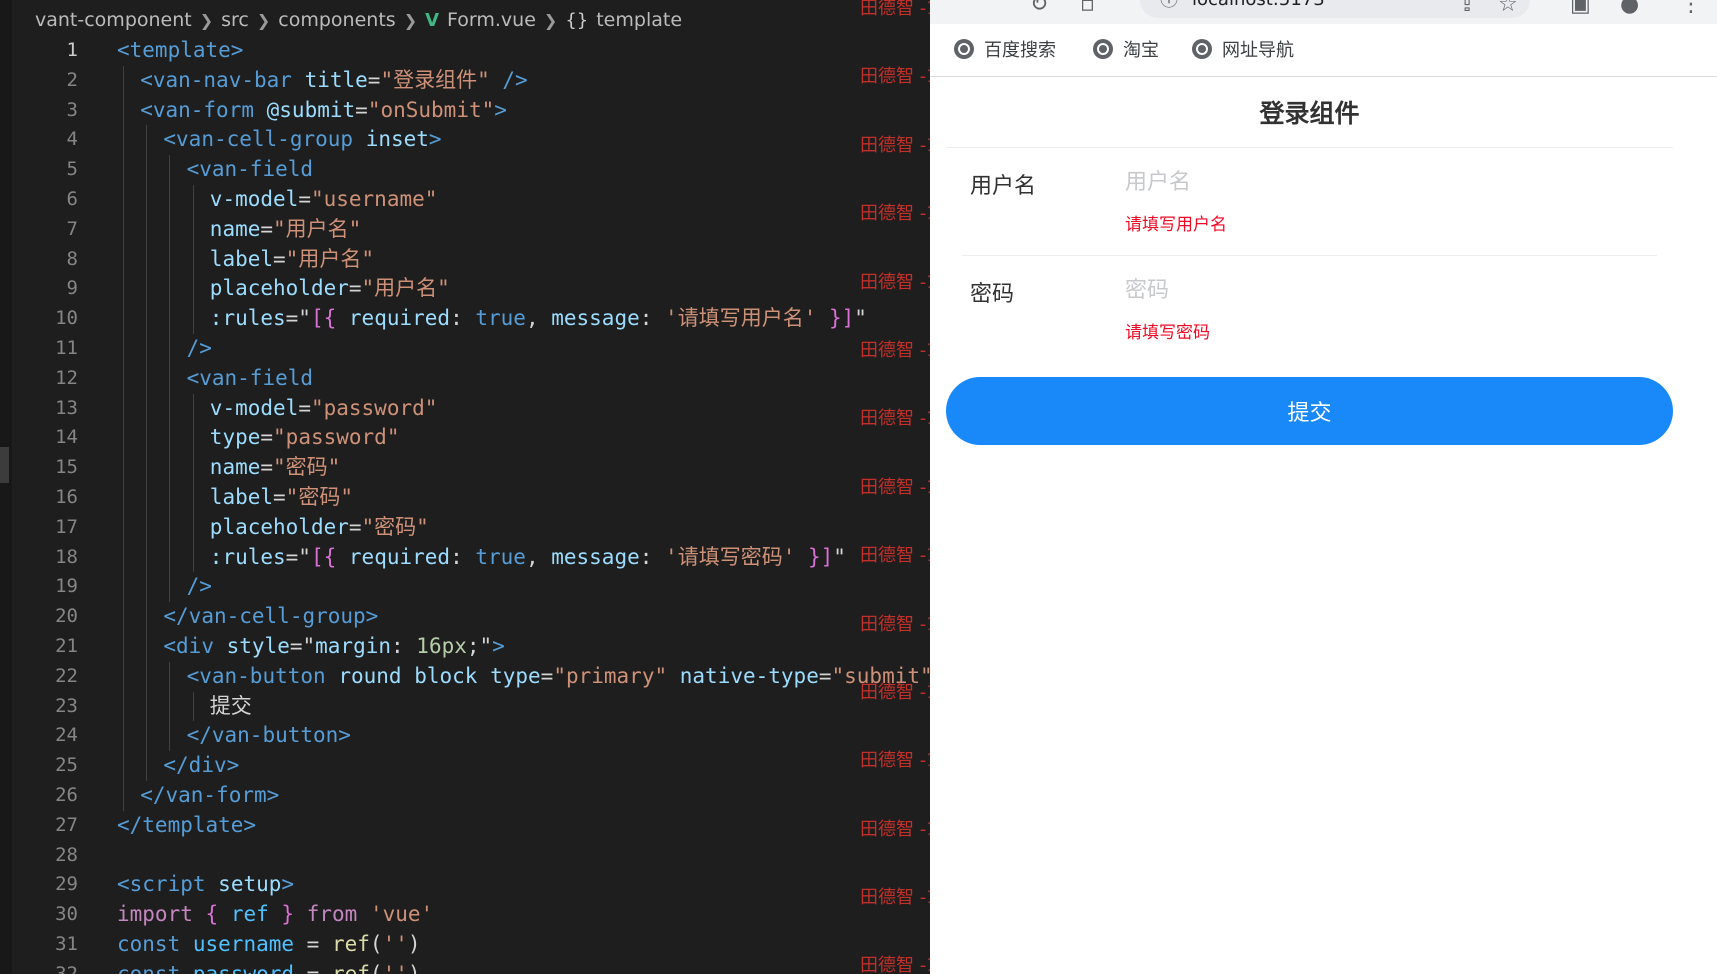 Image resolution: width=1717 pixels, height=974 pixels. Describe the element at coordinates (1005, 49) in the screenshot. I see `bookmark-baidu: 百度搜索` at that location.